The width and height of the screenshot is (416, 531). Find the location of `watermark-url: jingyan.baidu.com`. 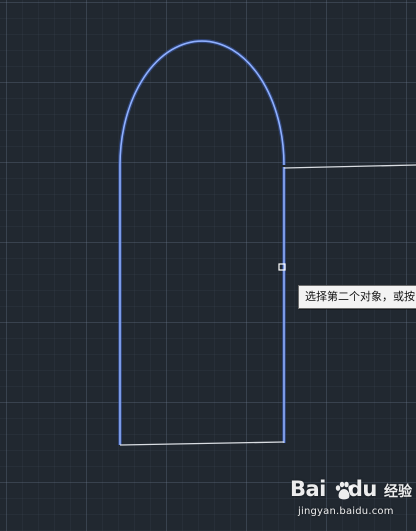

watermark-url: jingyan.baidu.com is located at coordinates (346, 511).